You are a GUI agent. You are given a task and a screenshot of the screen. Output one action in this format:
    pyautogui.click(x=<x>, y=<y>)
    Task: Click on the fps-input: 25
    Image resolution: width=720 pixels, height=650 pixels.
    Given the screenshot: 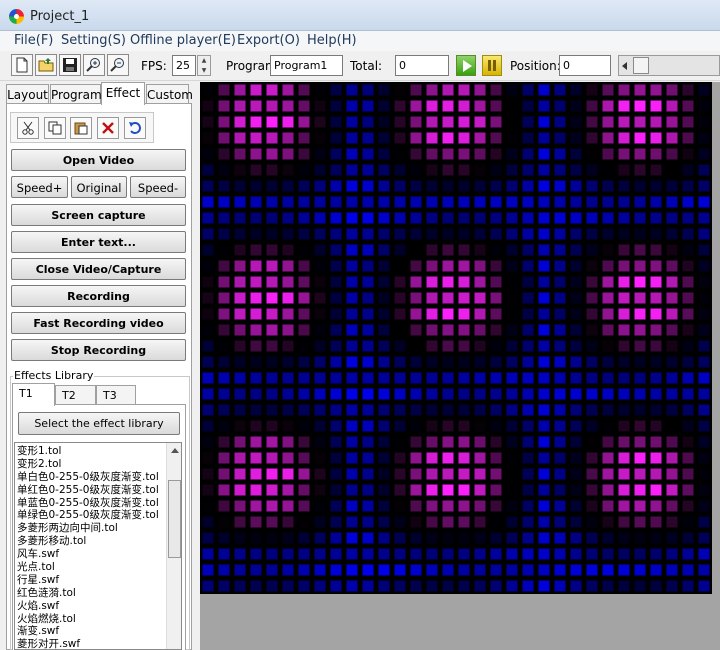 What is the action you would take?
    pyautogui.click(x=184, y=65)
    